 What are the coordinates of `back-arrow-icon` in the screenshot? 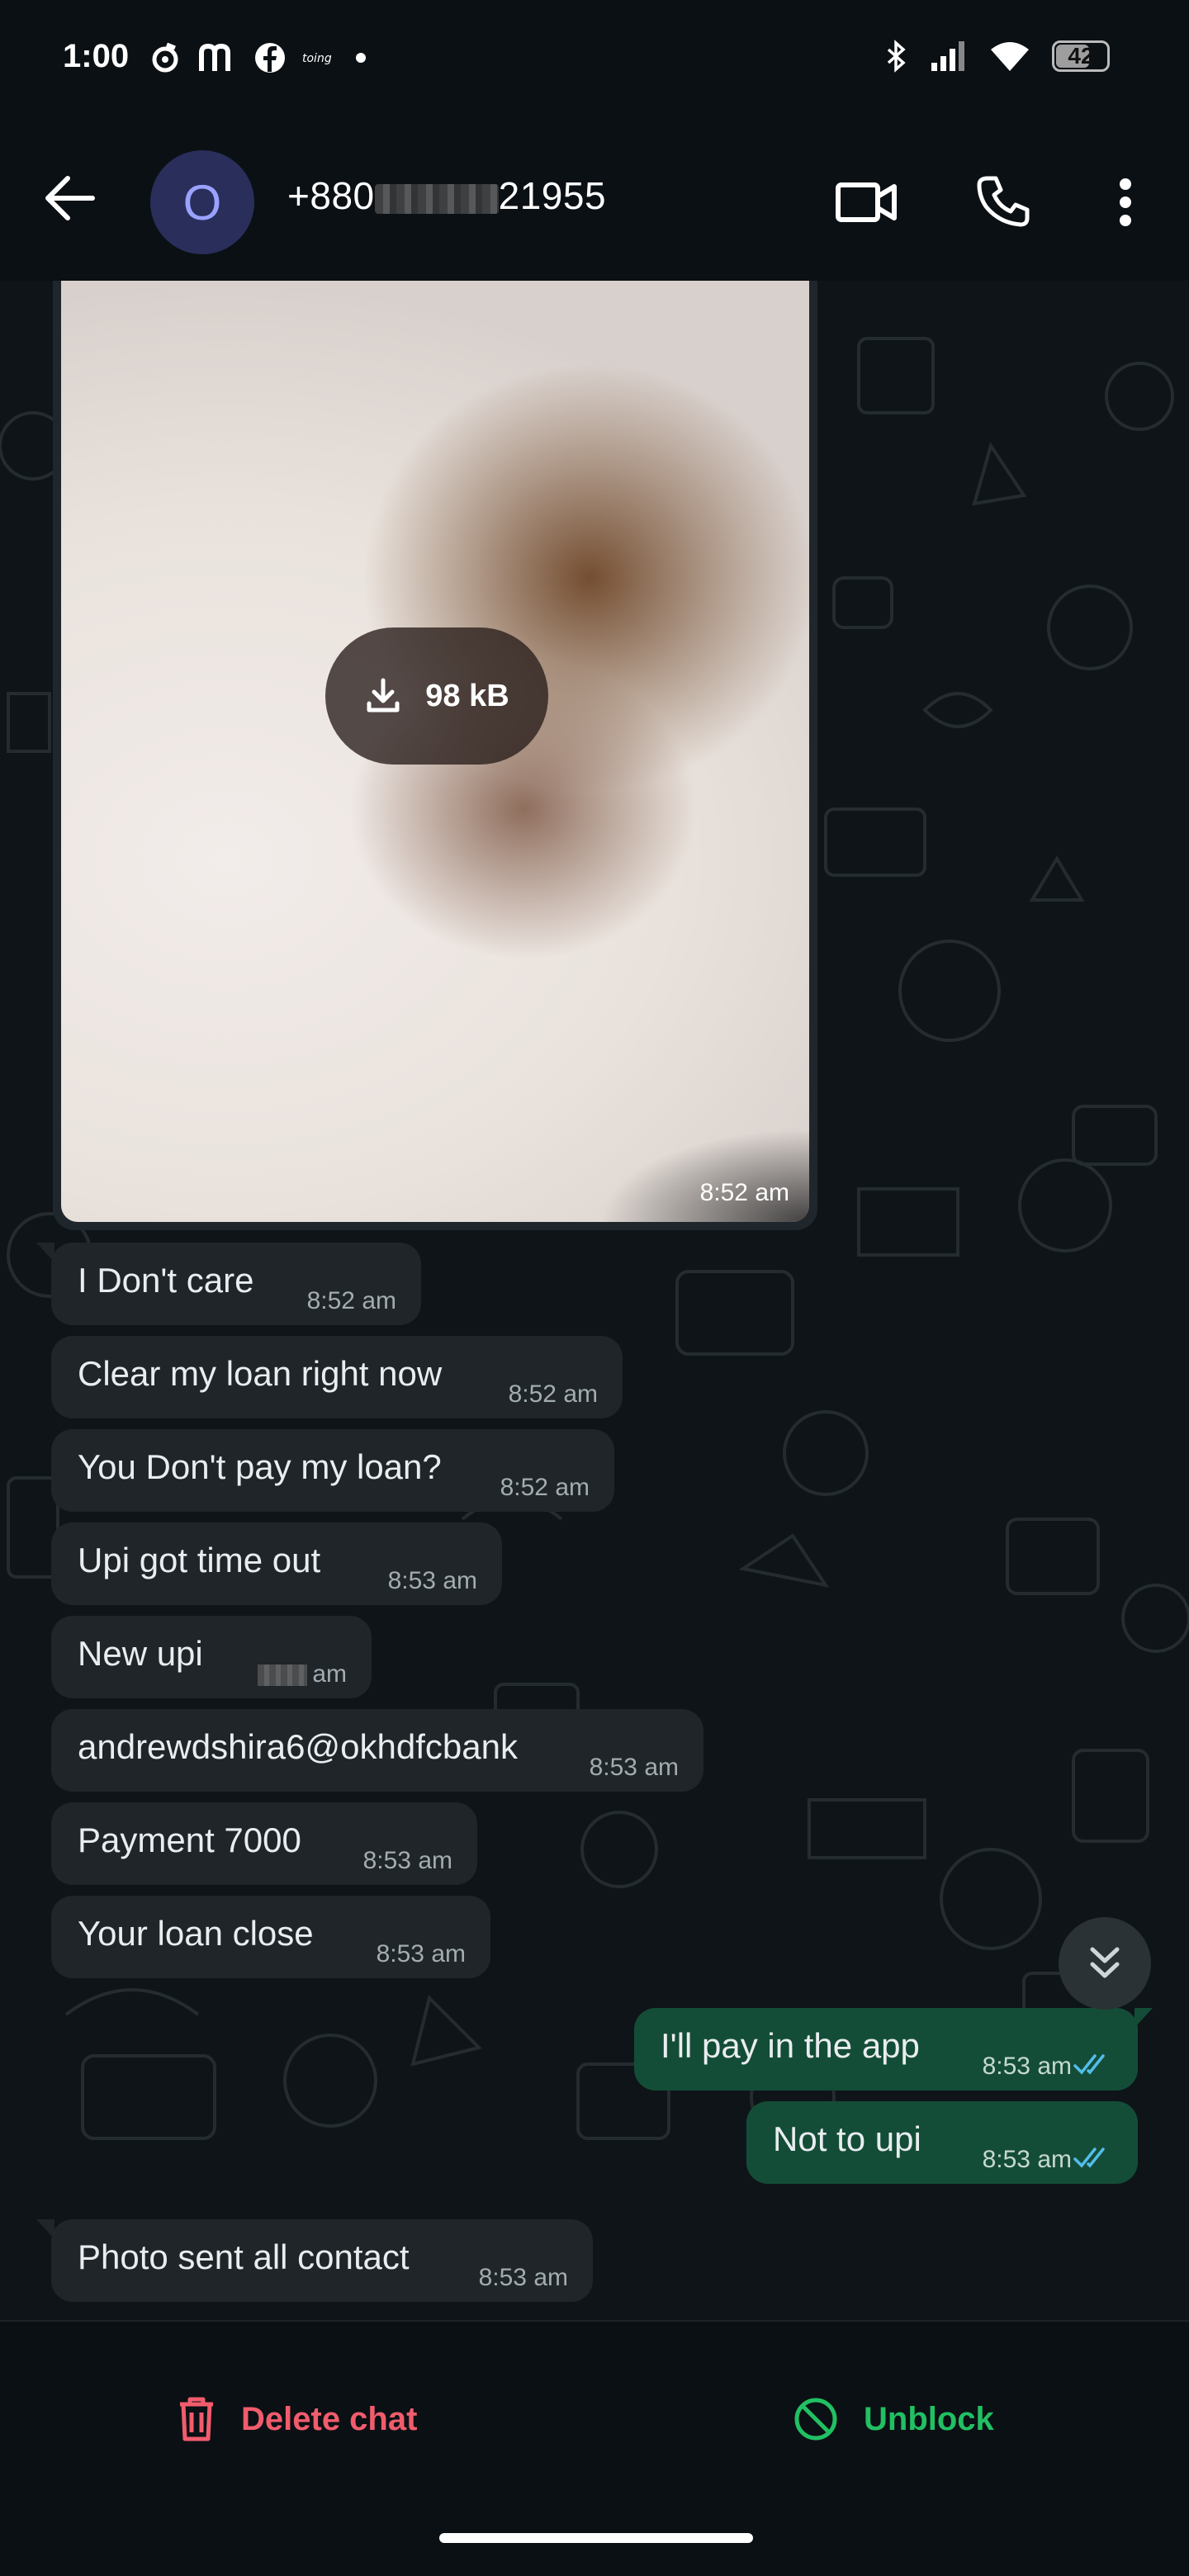 It's located at (70, 198).